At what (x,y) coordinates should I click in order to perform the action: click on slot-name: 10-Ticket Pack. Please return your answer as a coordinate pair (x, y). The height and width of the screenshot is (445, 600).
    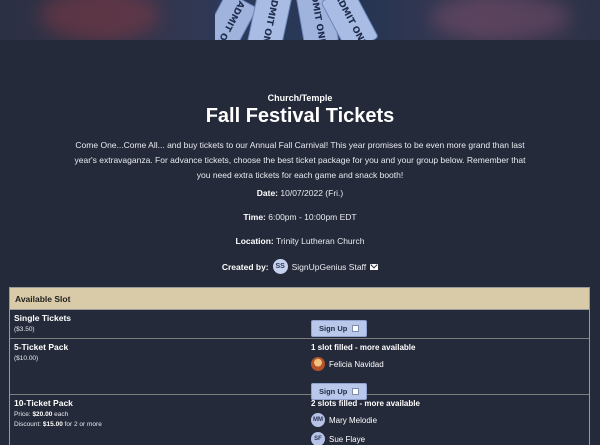
    Looking at the image, I should click on (43, 403).